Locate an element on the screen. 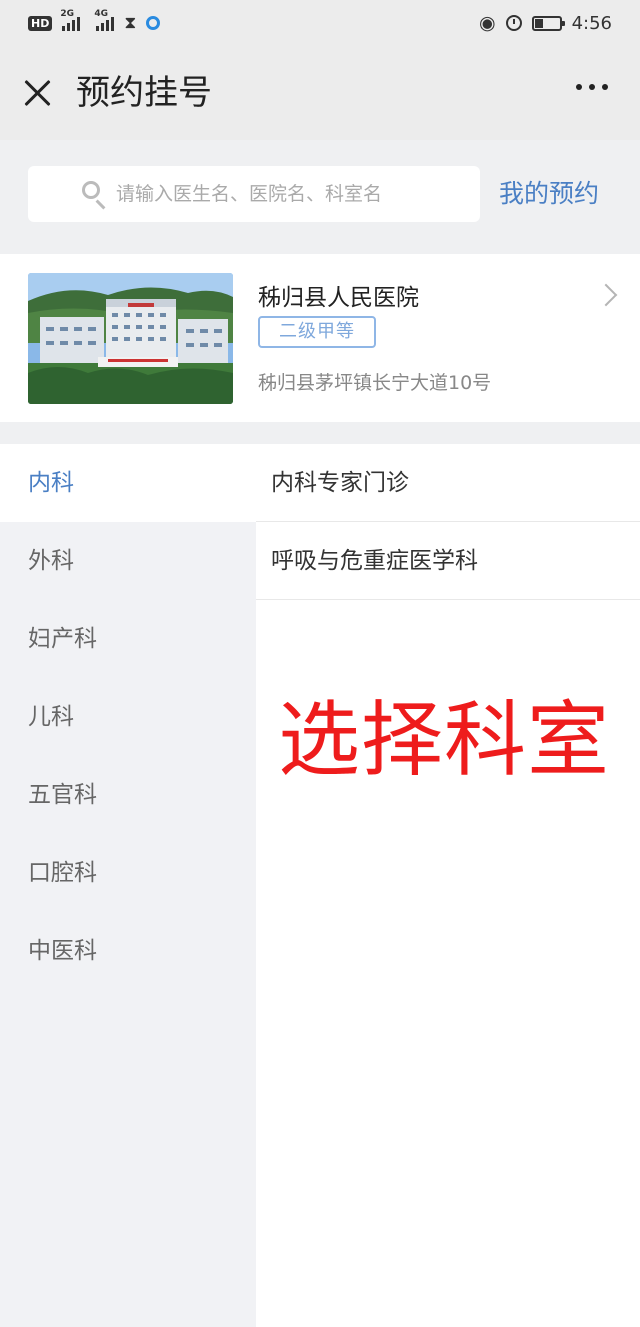  department-row: 内科专家门诊 is located at coordinates (448, 483).